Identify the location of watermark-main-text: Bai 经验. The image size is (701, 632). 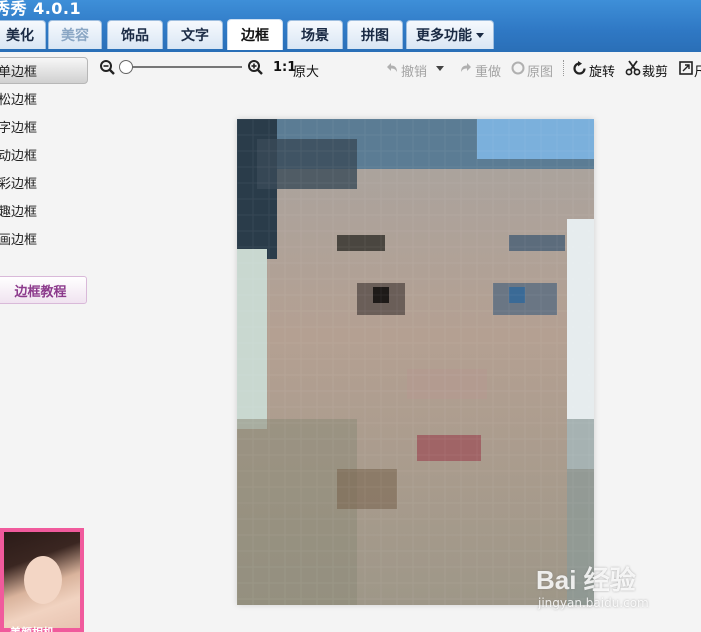
(586, 580).